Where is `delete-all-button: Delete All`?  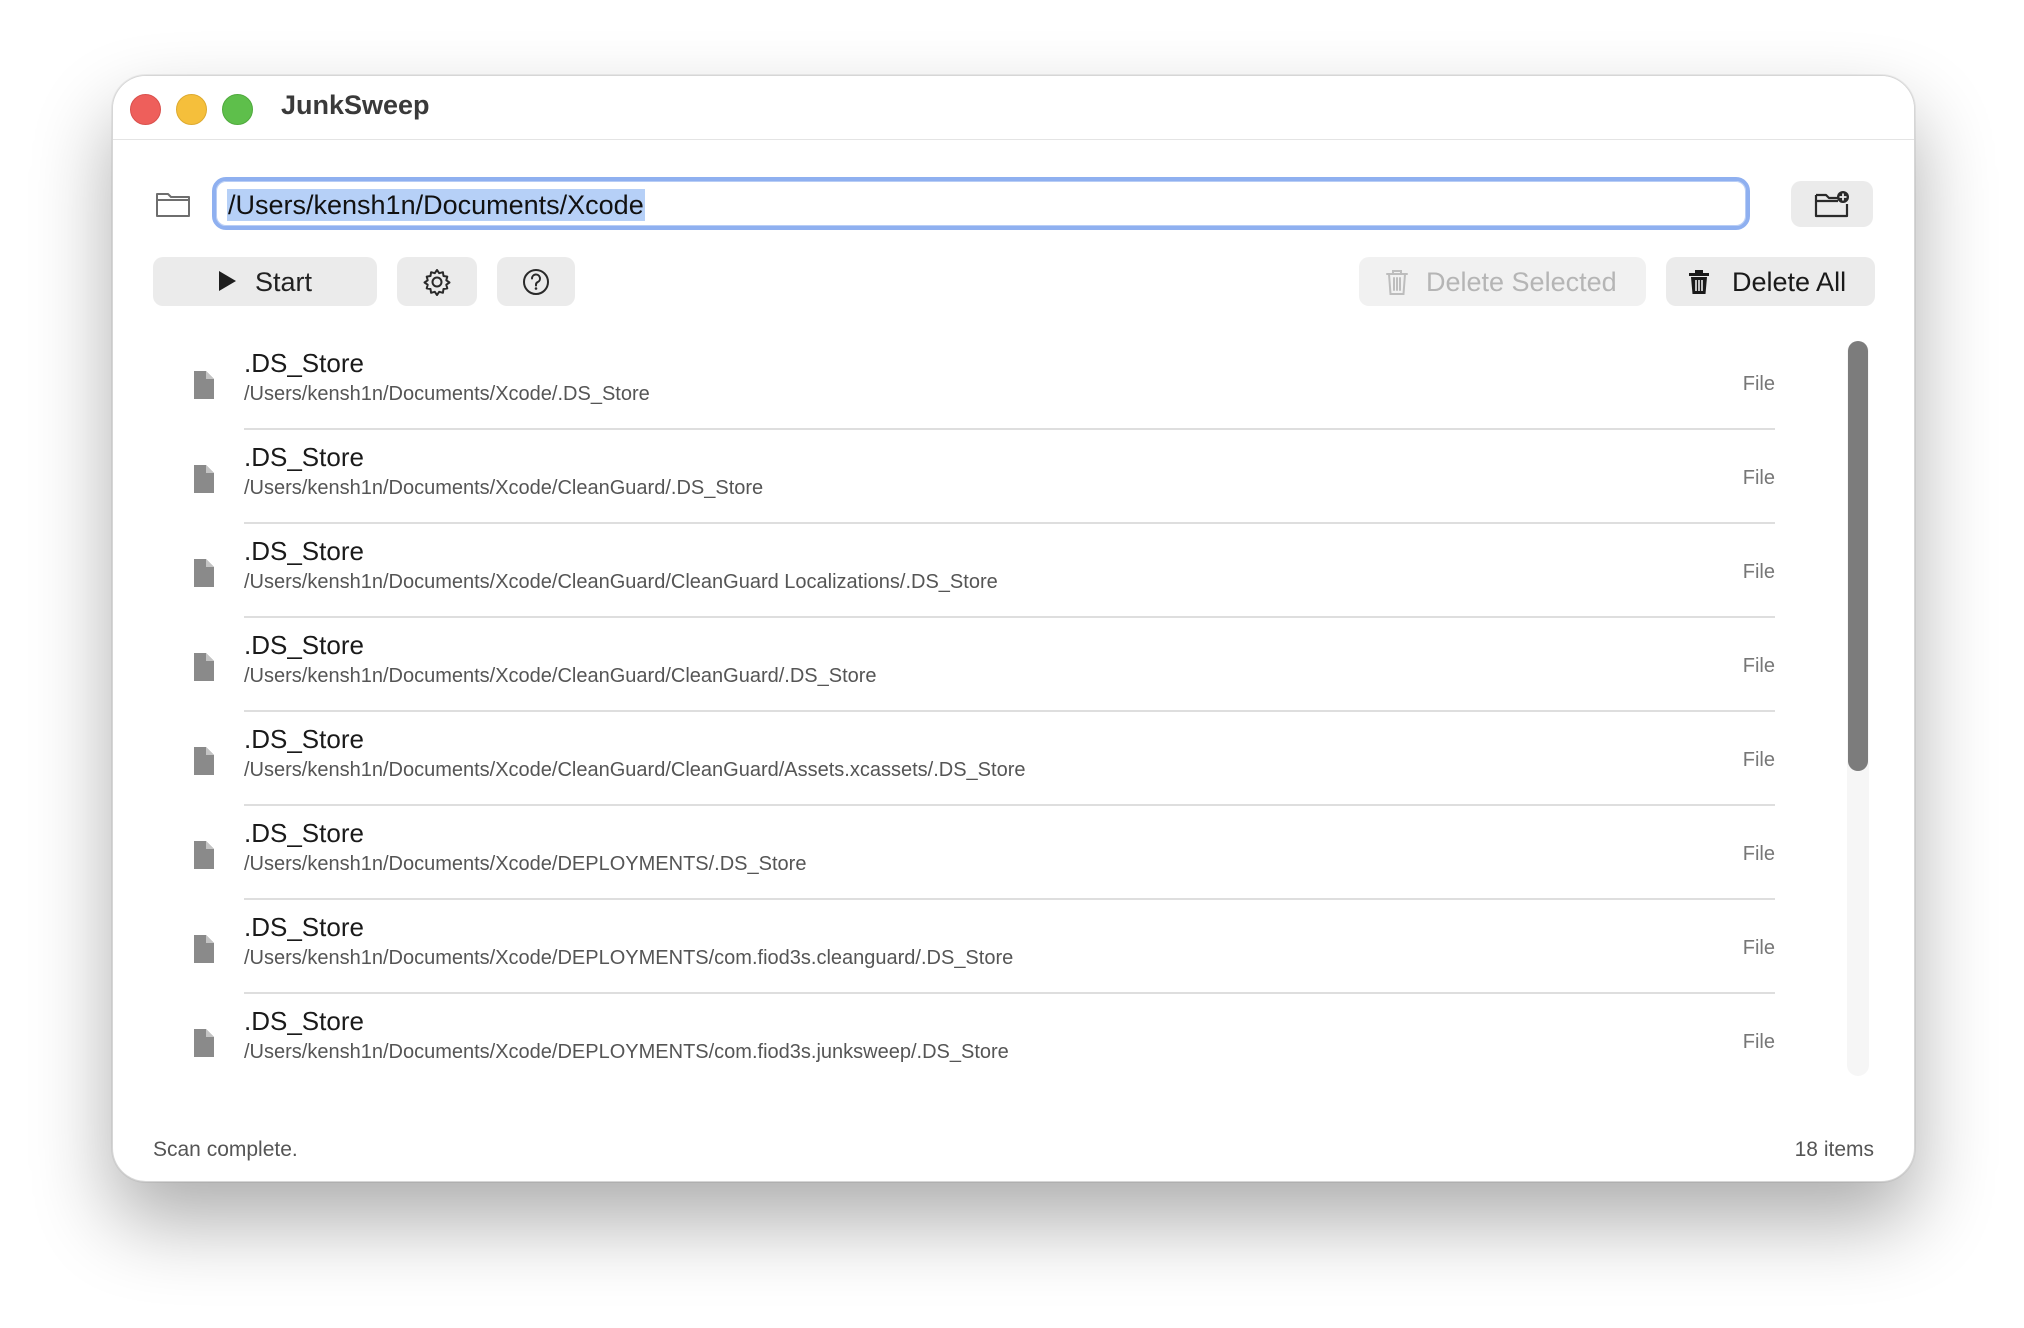 delete-all-button: Delete All is located at coordinates (1770, 281).